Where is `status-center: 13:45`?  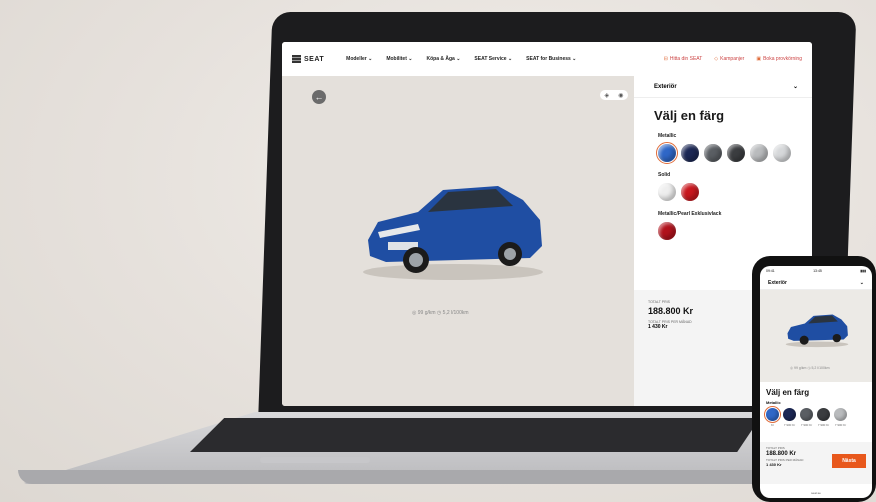 status-center: 13:45 is located at coordinates (817, 271).